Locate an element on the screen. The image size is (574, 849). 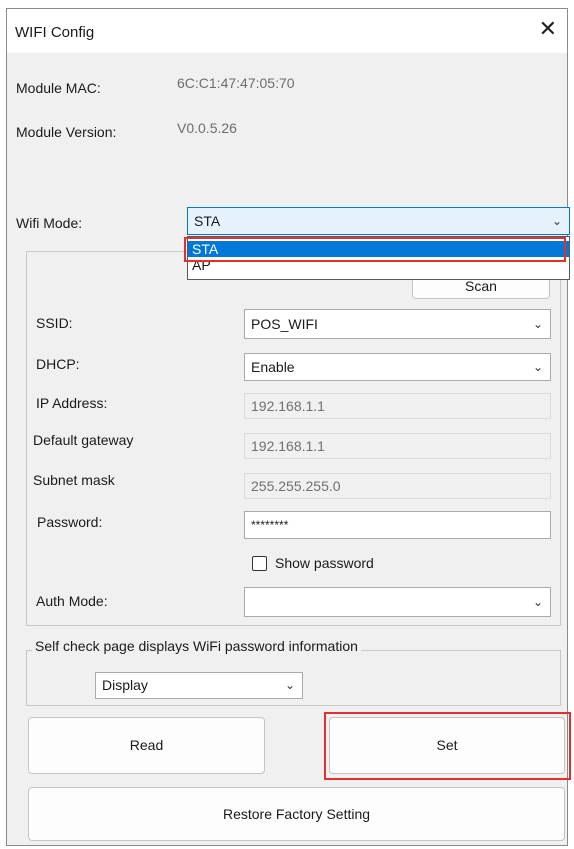
ip-address-label: IP Address: is located at coordinates (72, 403).